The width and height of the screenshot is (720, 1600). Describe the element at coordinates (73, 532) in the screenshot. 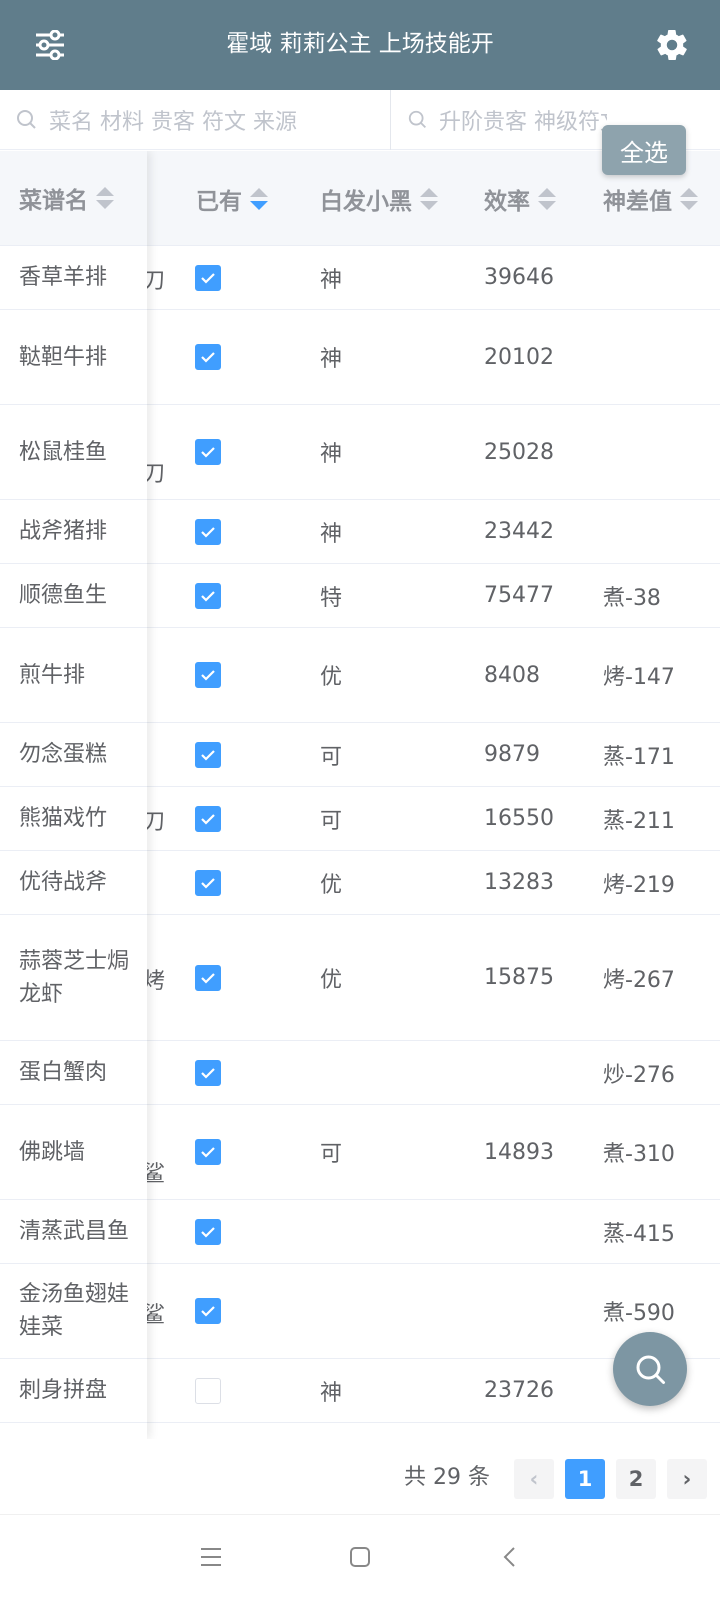

I see `recipe-name-cell: 战斧猪排` at that location.